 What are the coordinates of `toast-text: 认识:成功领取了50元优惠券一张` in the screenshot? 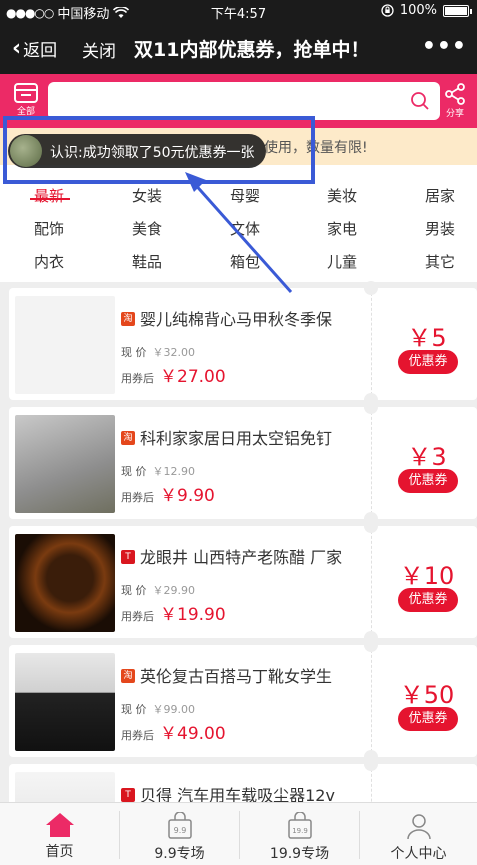 It's located at (152, 153).